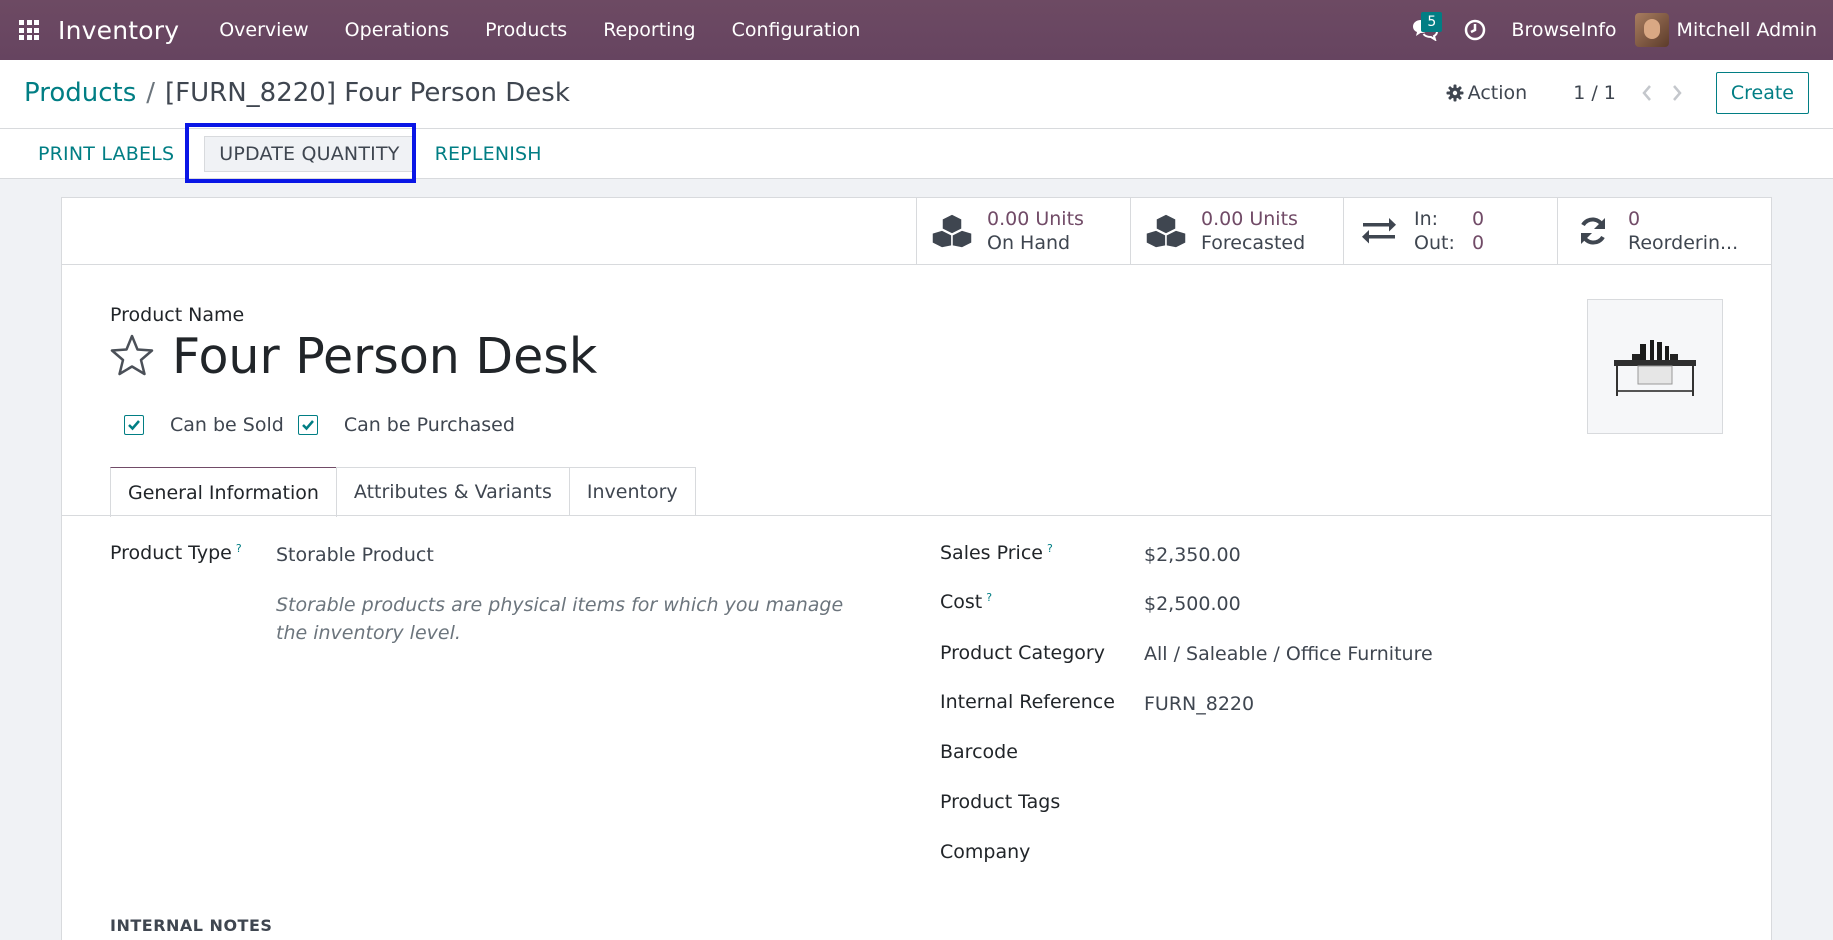 The height and width of the screenshot is (940, 1833). I want to click on print-labels-button: PRINT LABELS, so click(106, 154).